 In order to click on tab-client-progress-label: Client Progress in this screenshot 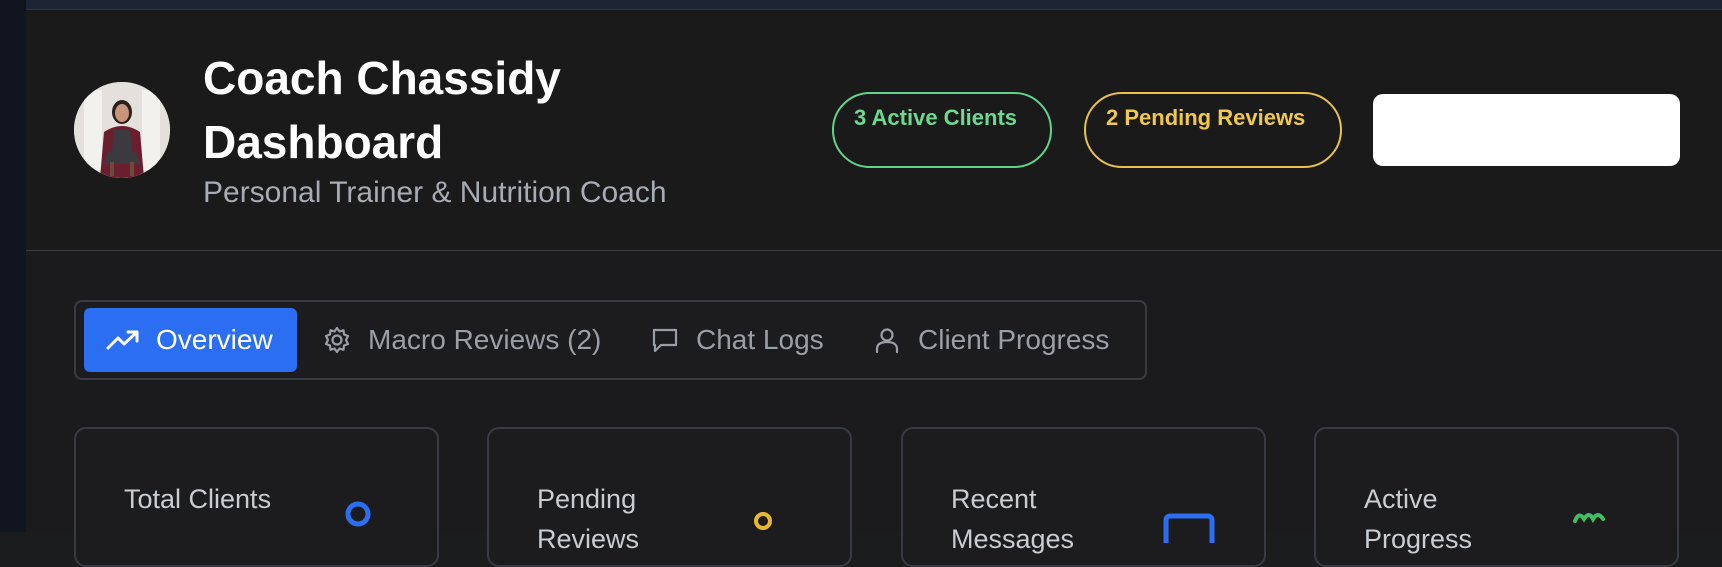, I will do `click(1013, 340)`.